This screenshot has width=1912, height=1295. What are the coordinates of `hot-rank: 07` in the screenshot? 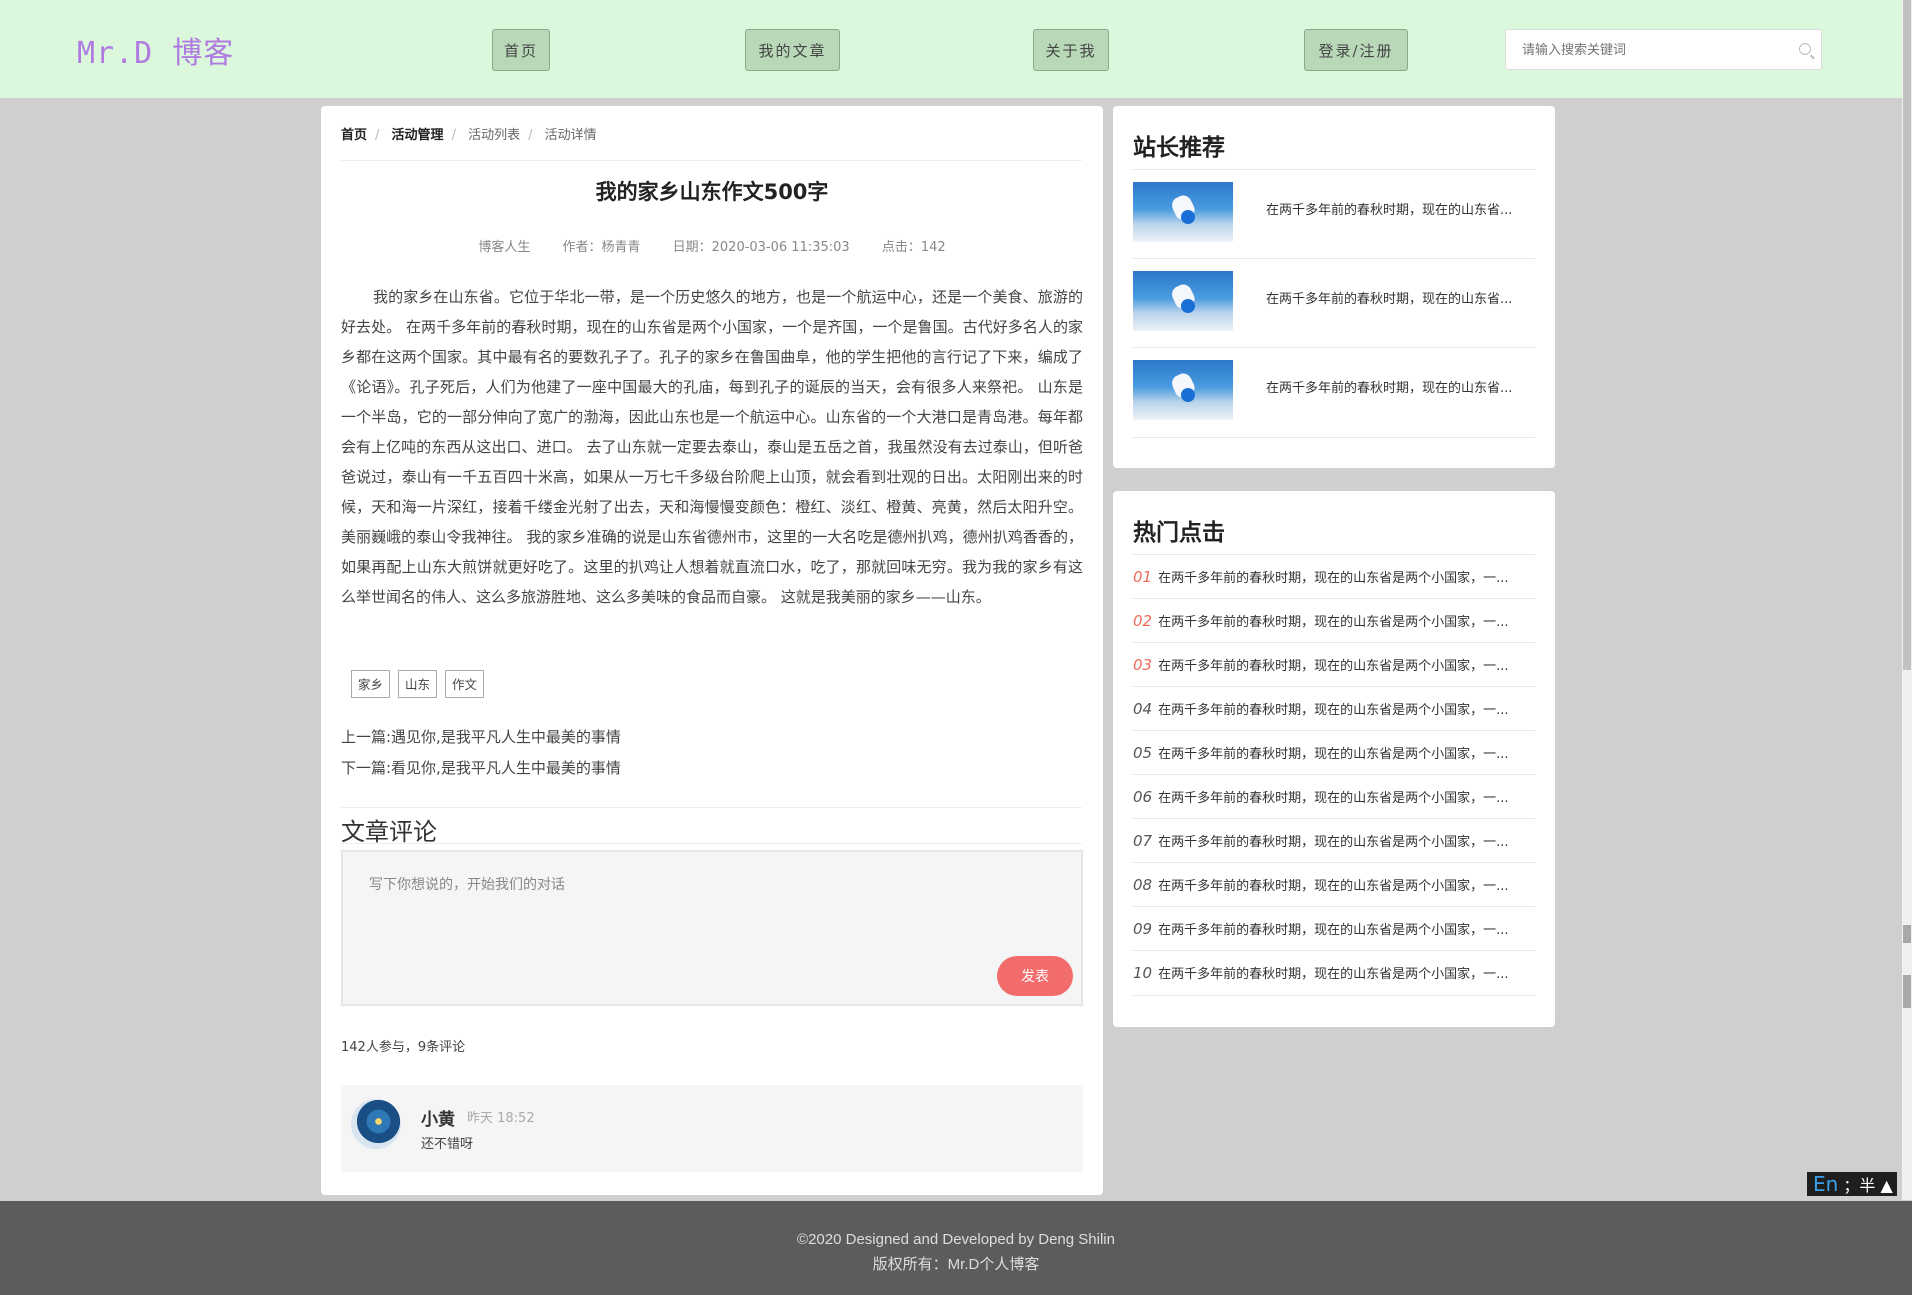 It's located at (1143, 841).